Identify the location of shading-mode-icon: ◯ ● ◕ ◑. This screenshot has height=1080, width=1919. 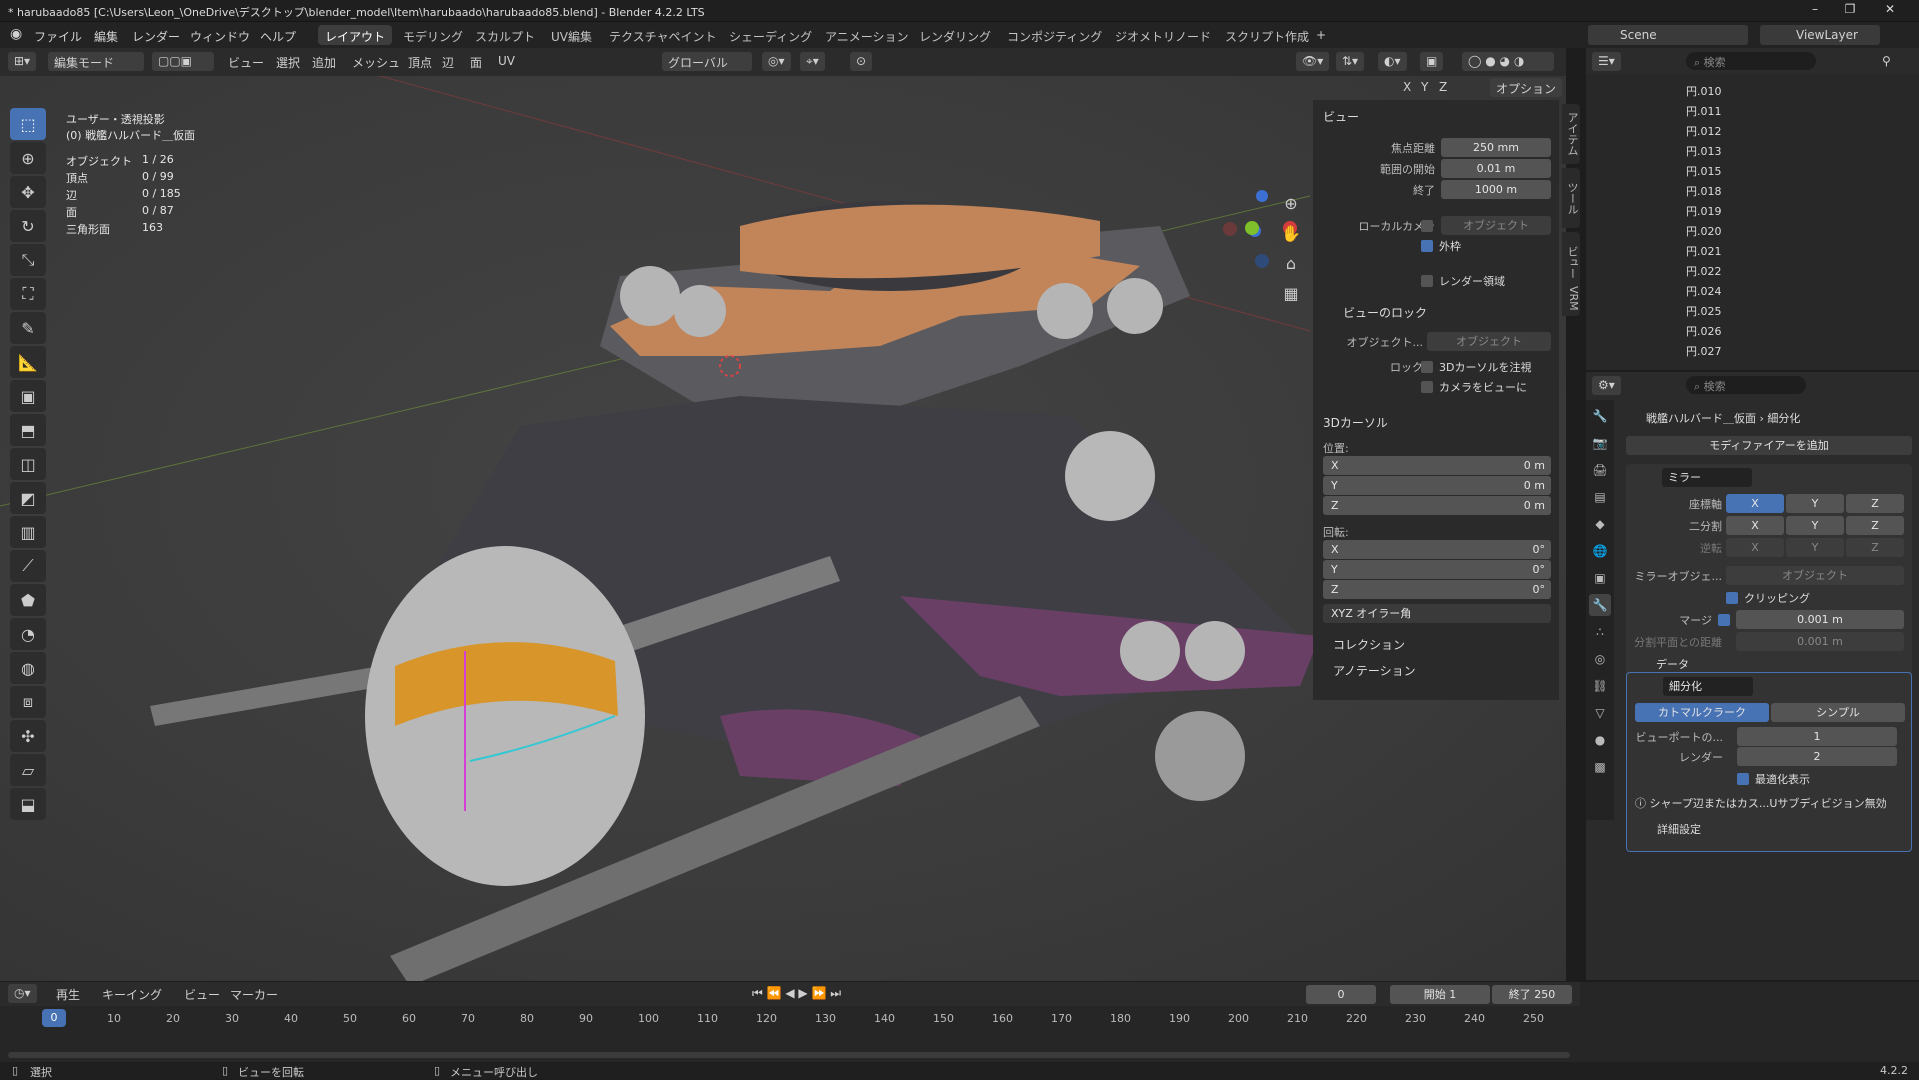
(1508, 61).